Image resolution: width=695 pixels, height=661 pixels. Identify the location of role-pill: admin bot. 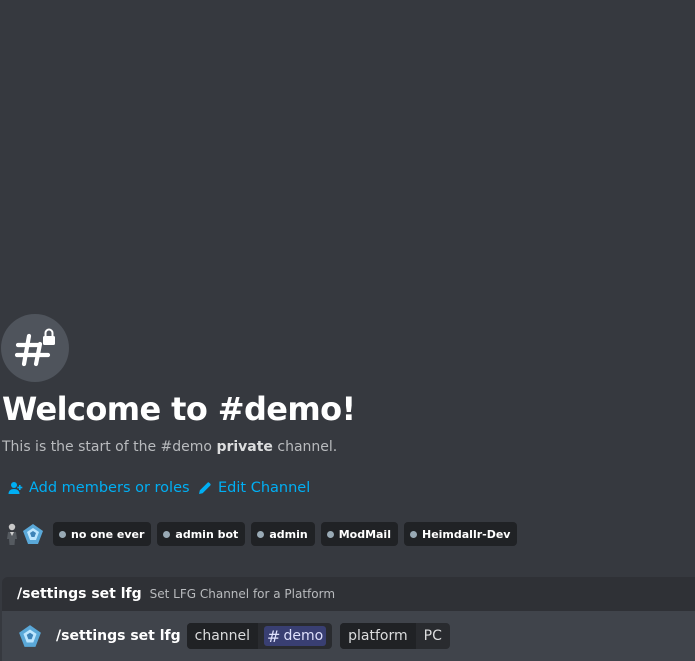
(201, 534).